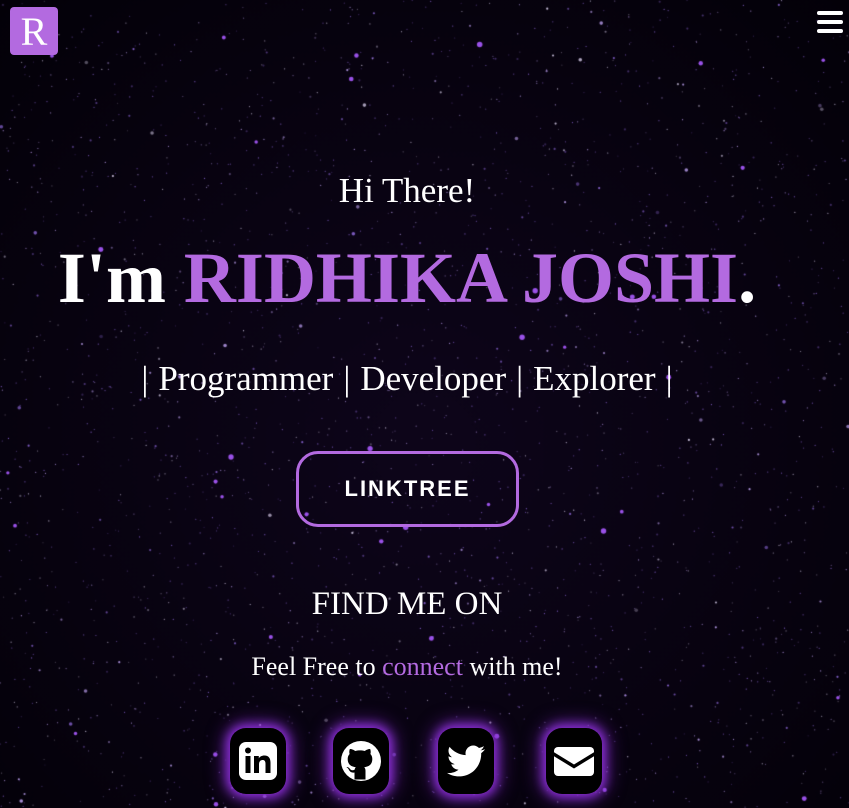  I want to click on intro-heading: I'm RIDHIKA JOSHI., so click(407, 278).